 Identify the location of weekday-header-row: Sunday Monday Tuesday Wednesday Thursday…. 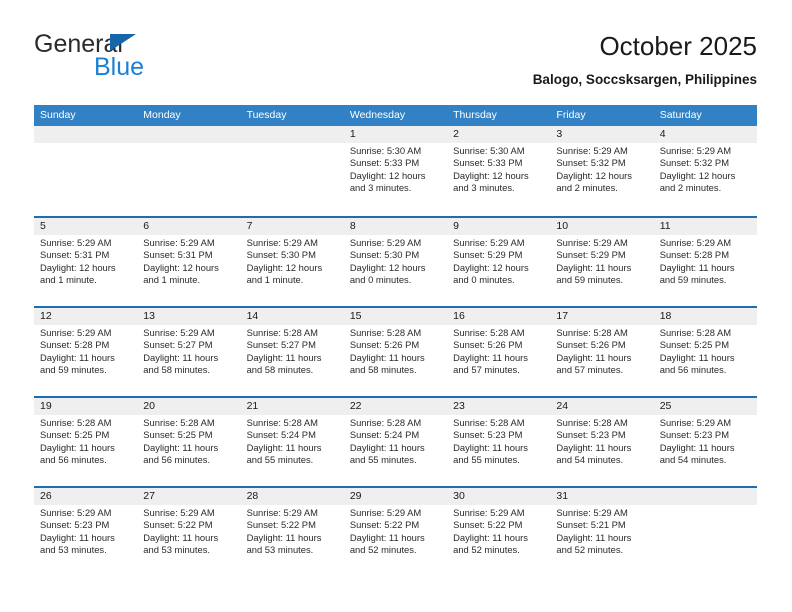
(395, 115).